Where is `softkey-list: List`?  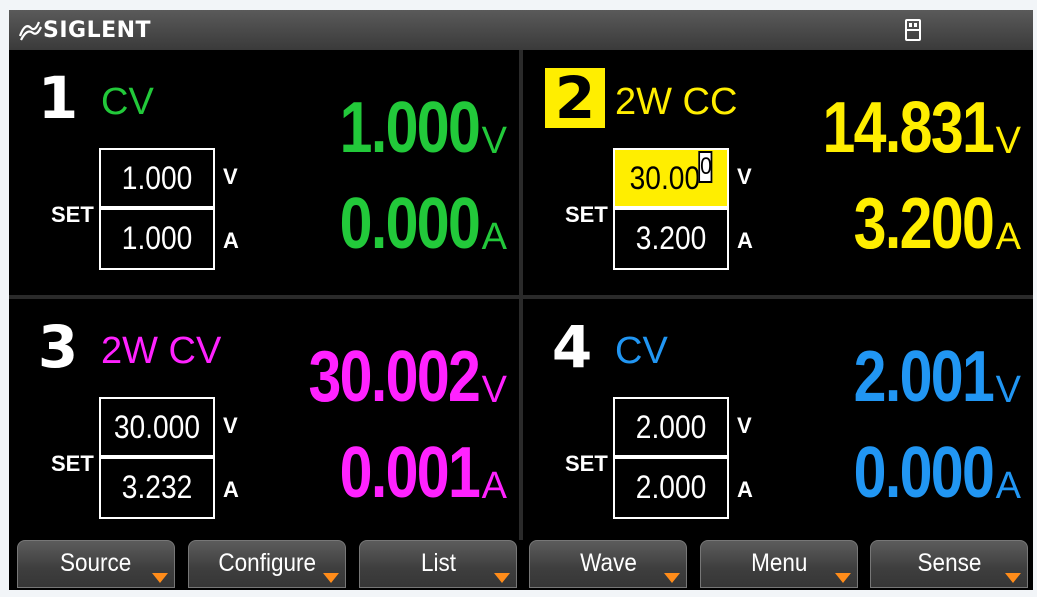
softkey-list: List is located at coordinates (438, 564).